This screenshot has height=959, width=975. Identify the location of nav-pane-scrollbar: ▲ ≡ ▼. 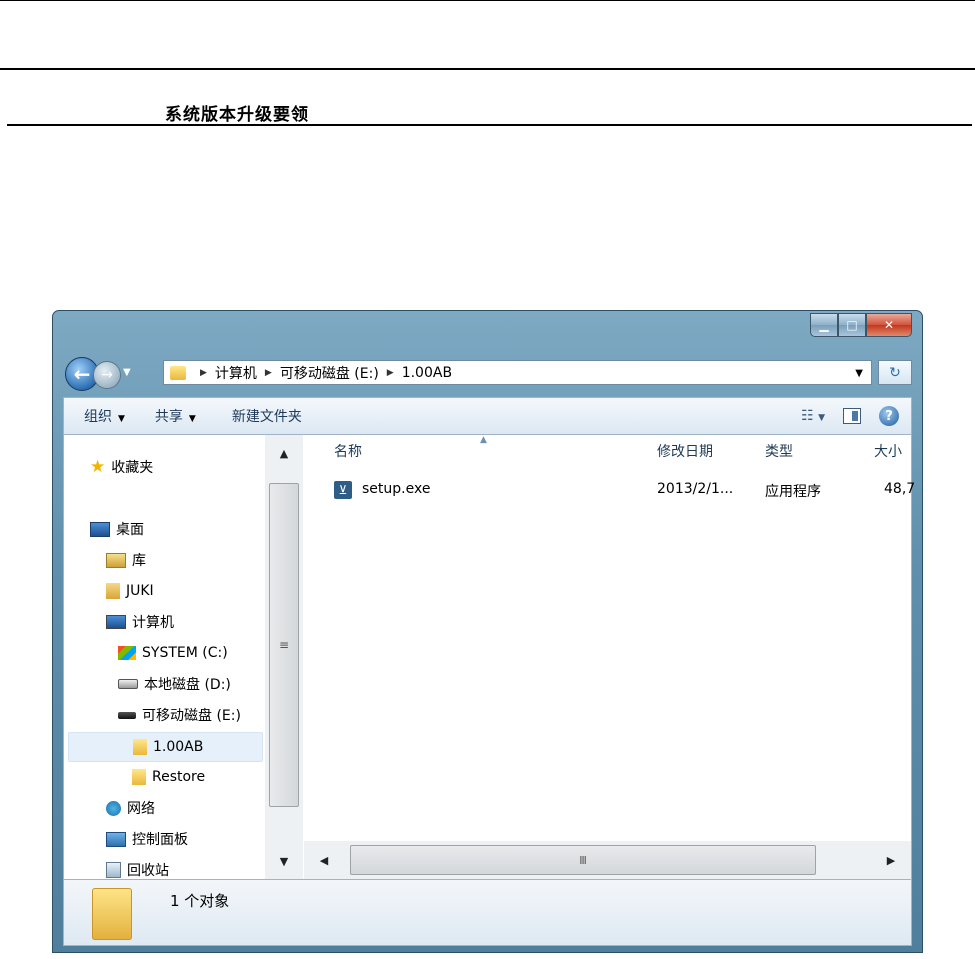
(284, 657).